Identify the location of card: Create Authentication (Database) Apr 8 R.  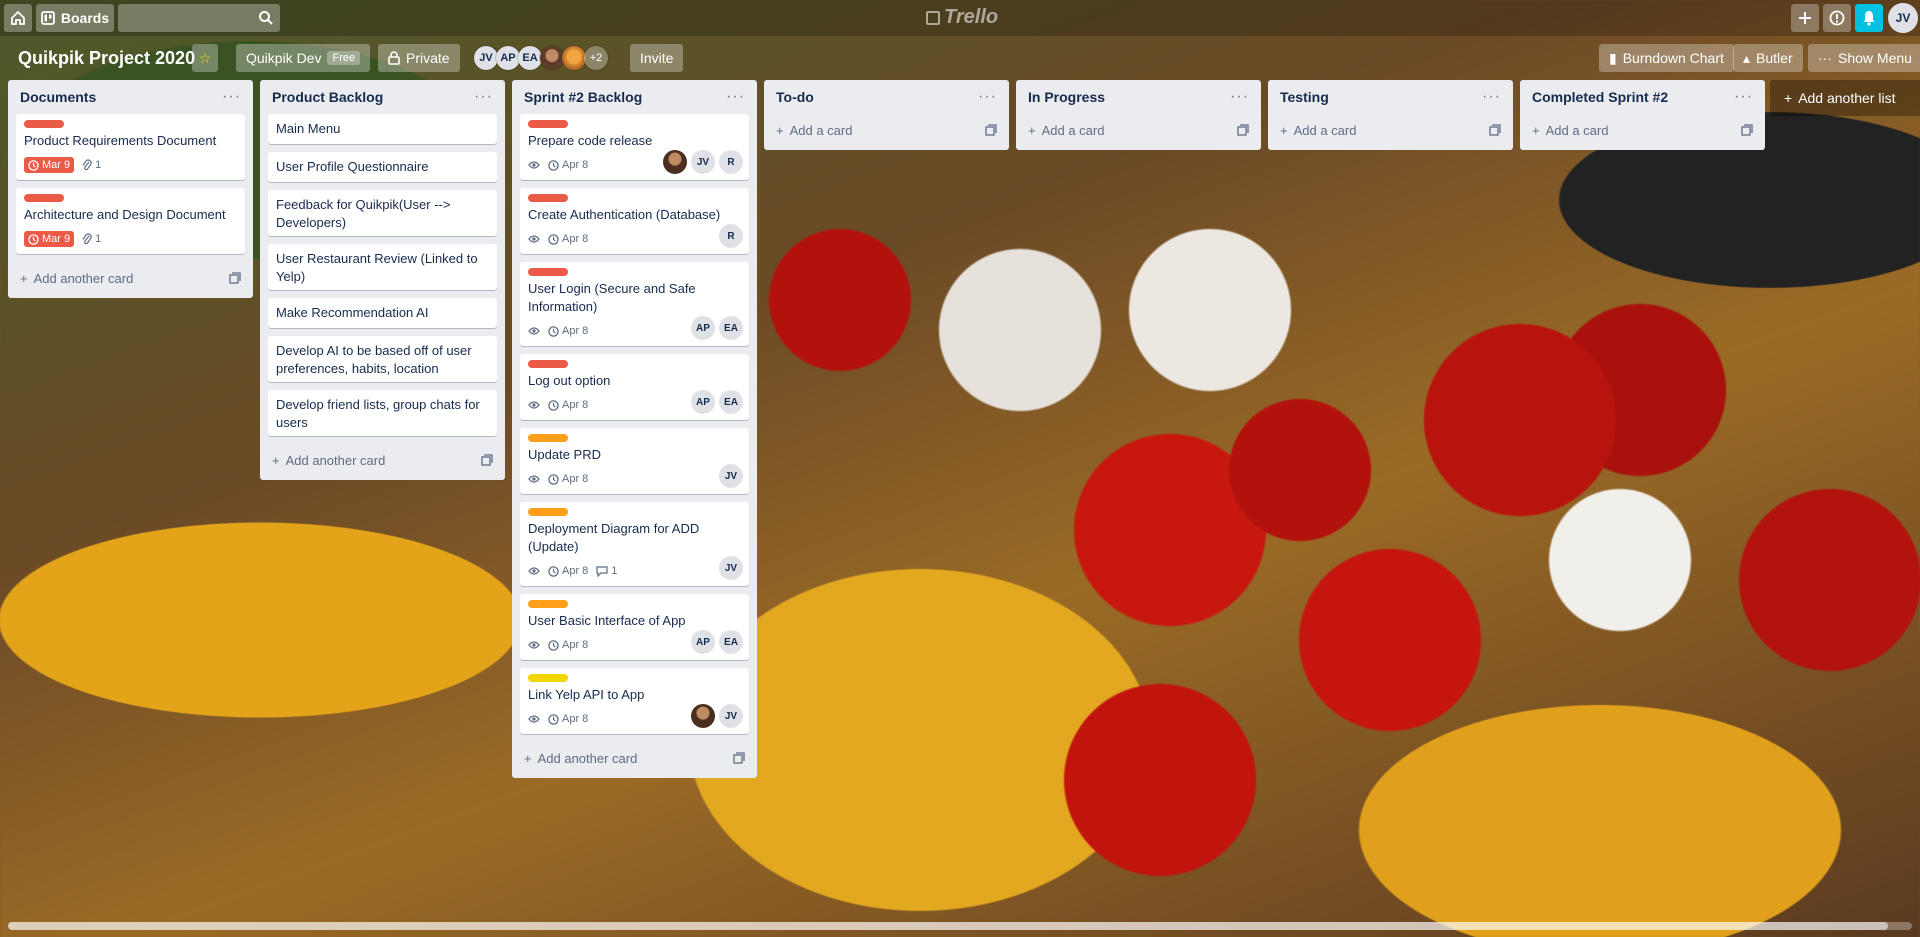
(634, 221).